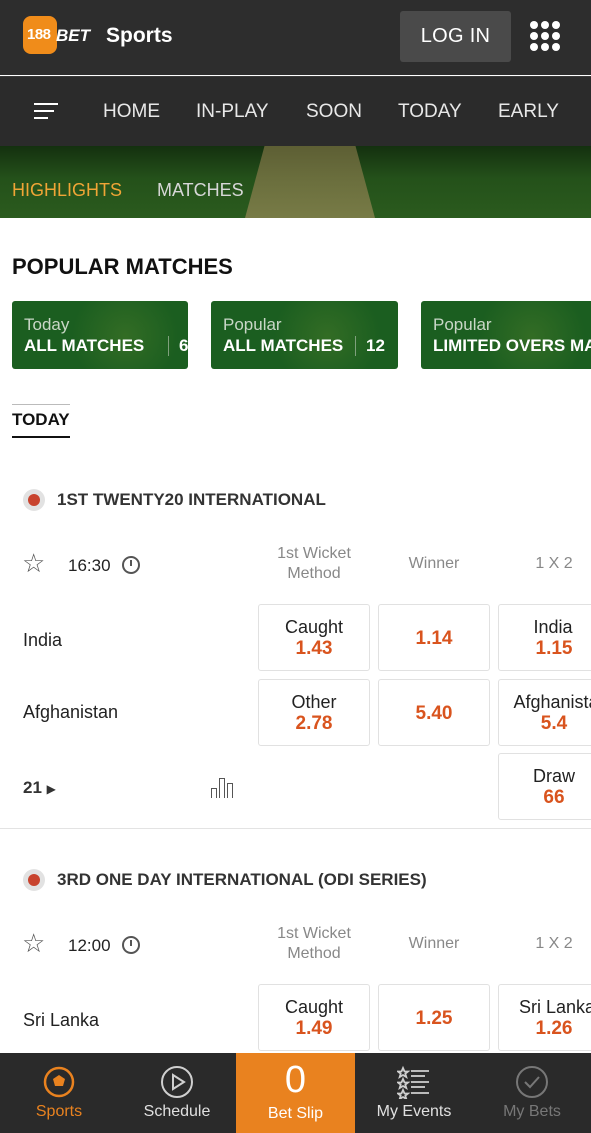 Image resolution: width=591 pixels, height=1133 pixels. I want to click on nav-today: TODAY, so click(430, 112).